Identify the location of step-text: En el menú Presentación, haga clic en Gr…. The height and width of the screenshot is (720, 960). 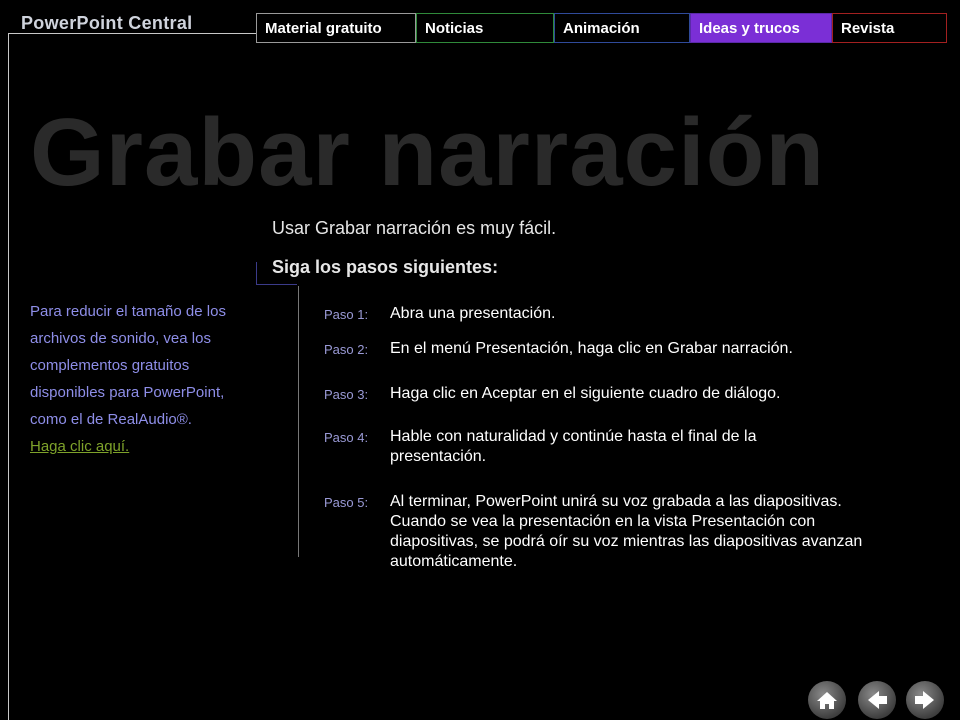
(591, 348).